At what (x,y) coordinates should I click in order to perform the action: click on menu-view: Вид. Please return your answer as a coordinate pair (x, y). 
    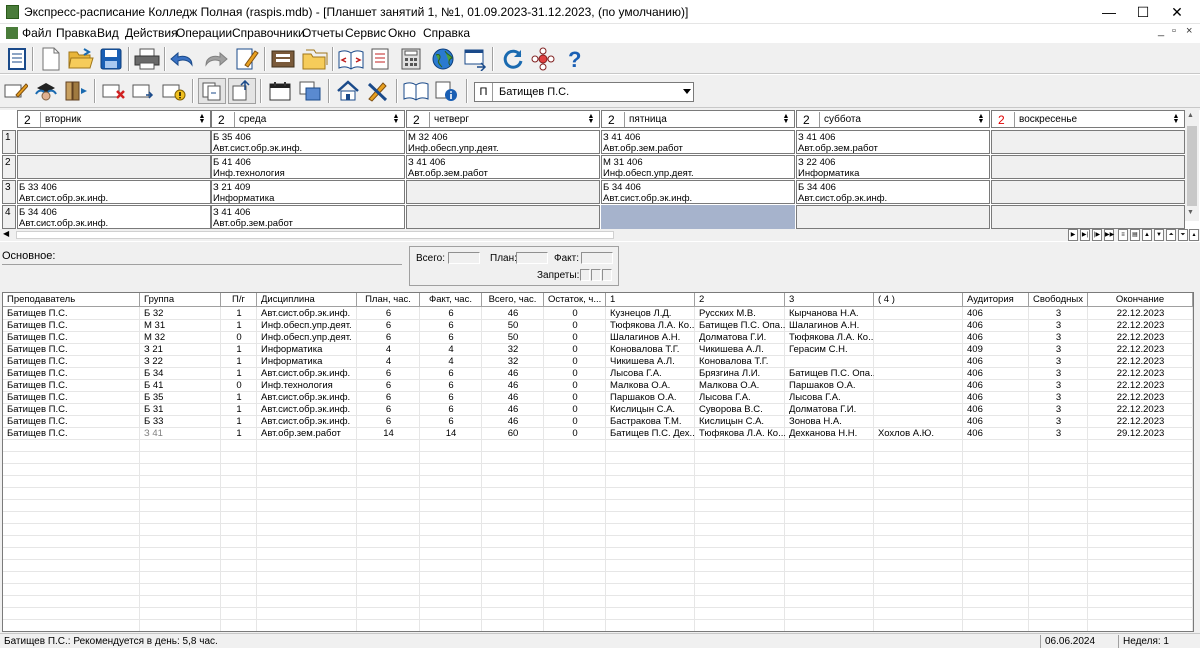
    Looking at the image, I should click on (108, 33).